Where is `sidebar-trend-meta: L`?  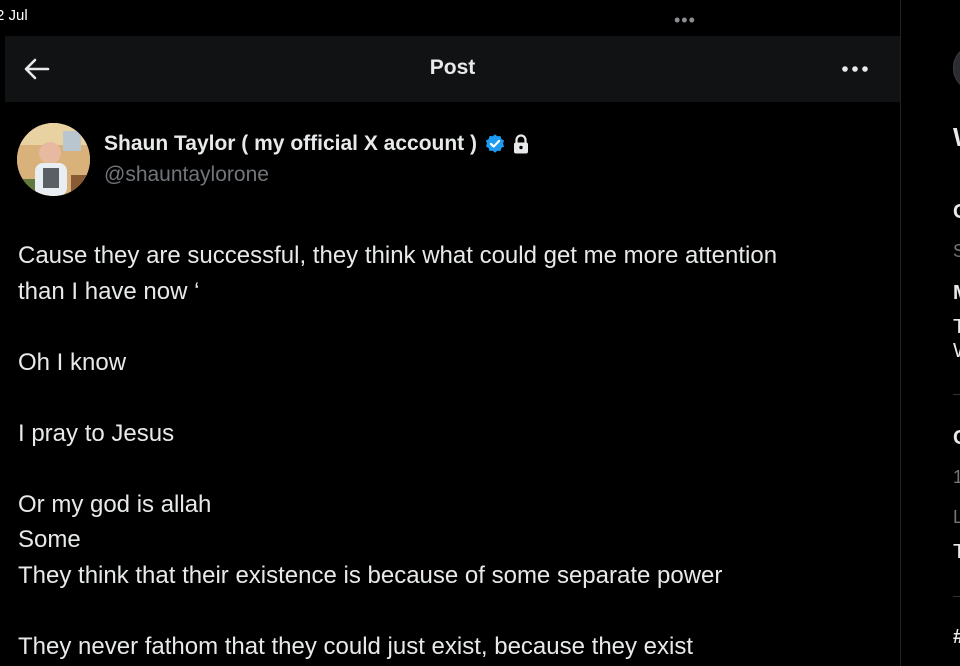
sidebar-trend-meta: L is located at coordinates (956, 517).